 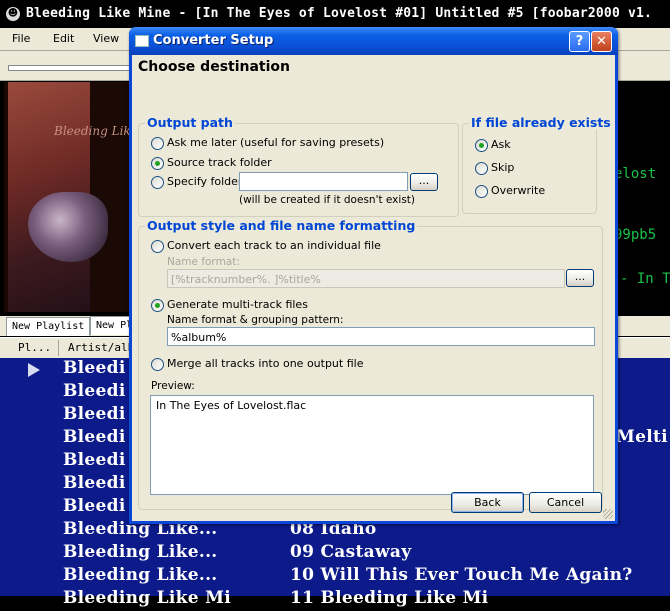 What do you see at coordinates (461, 575) in the screenshot?
I see `row-title: 10 Will This Ever Touch Me Again?` at bounding box center [461, 575].